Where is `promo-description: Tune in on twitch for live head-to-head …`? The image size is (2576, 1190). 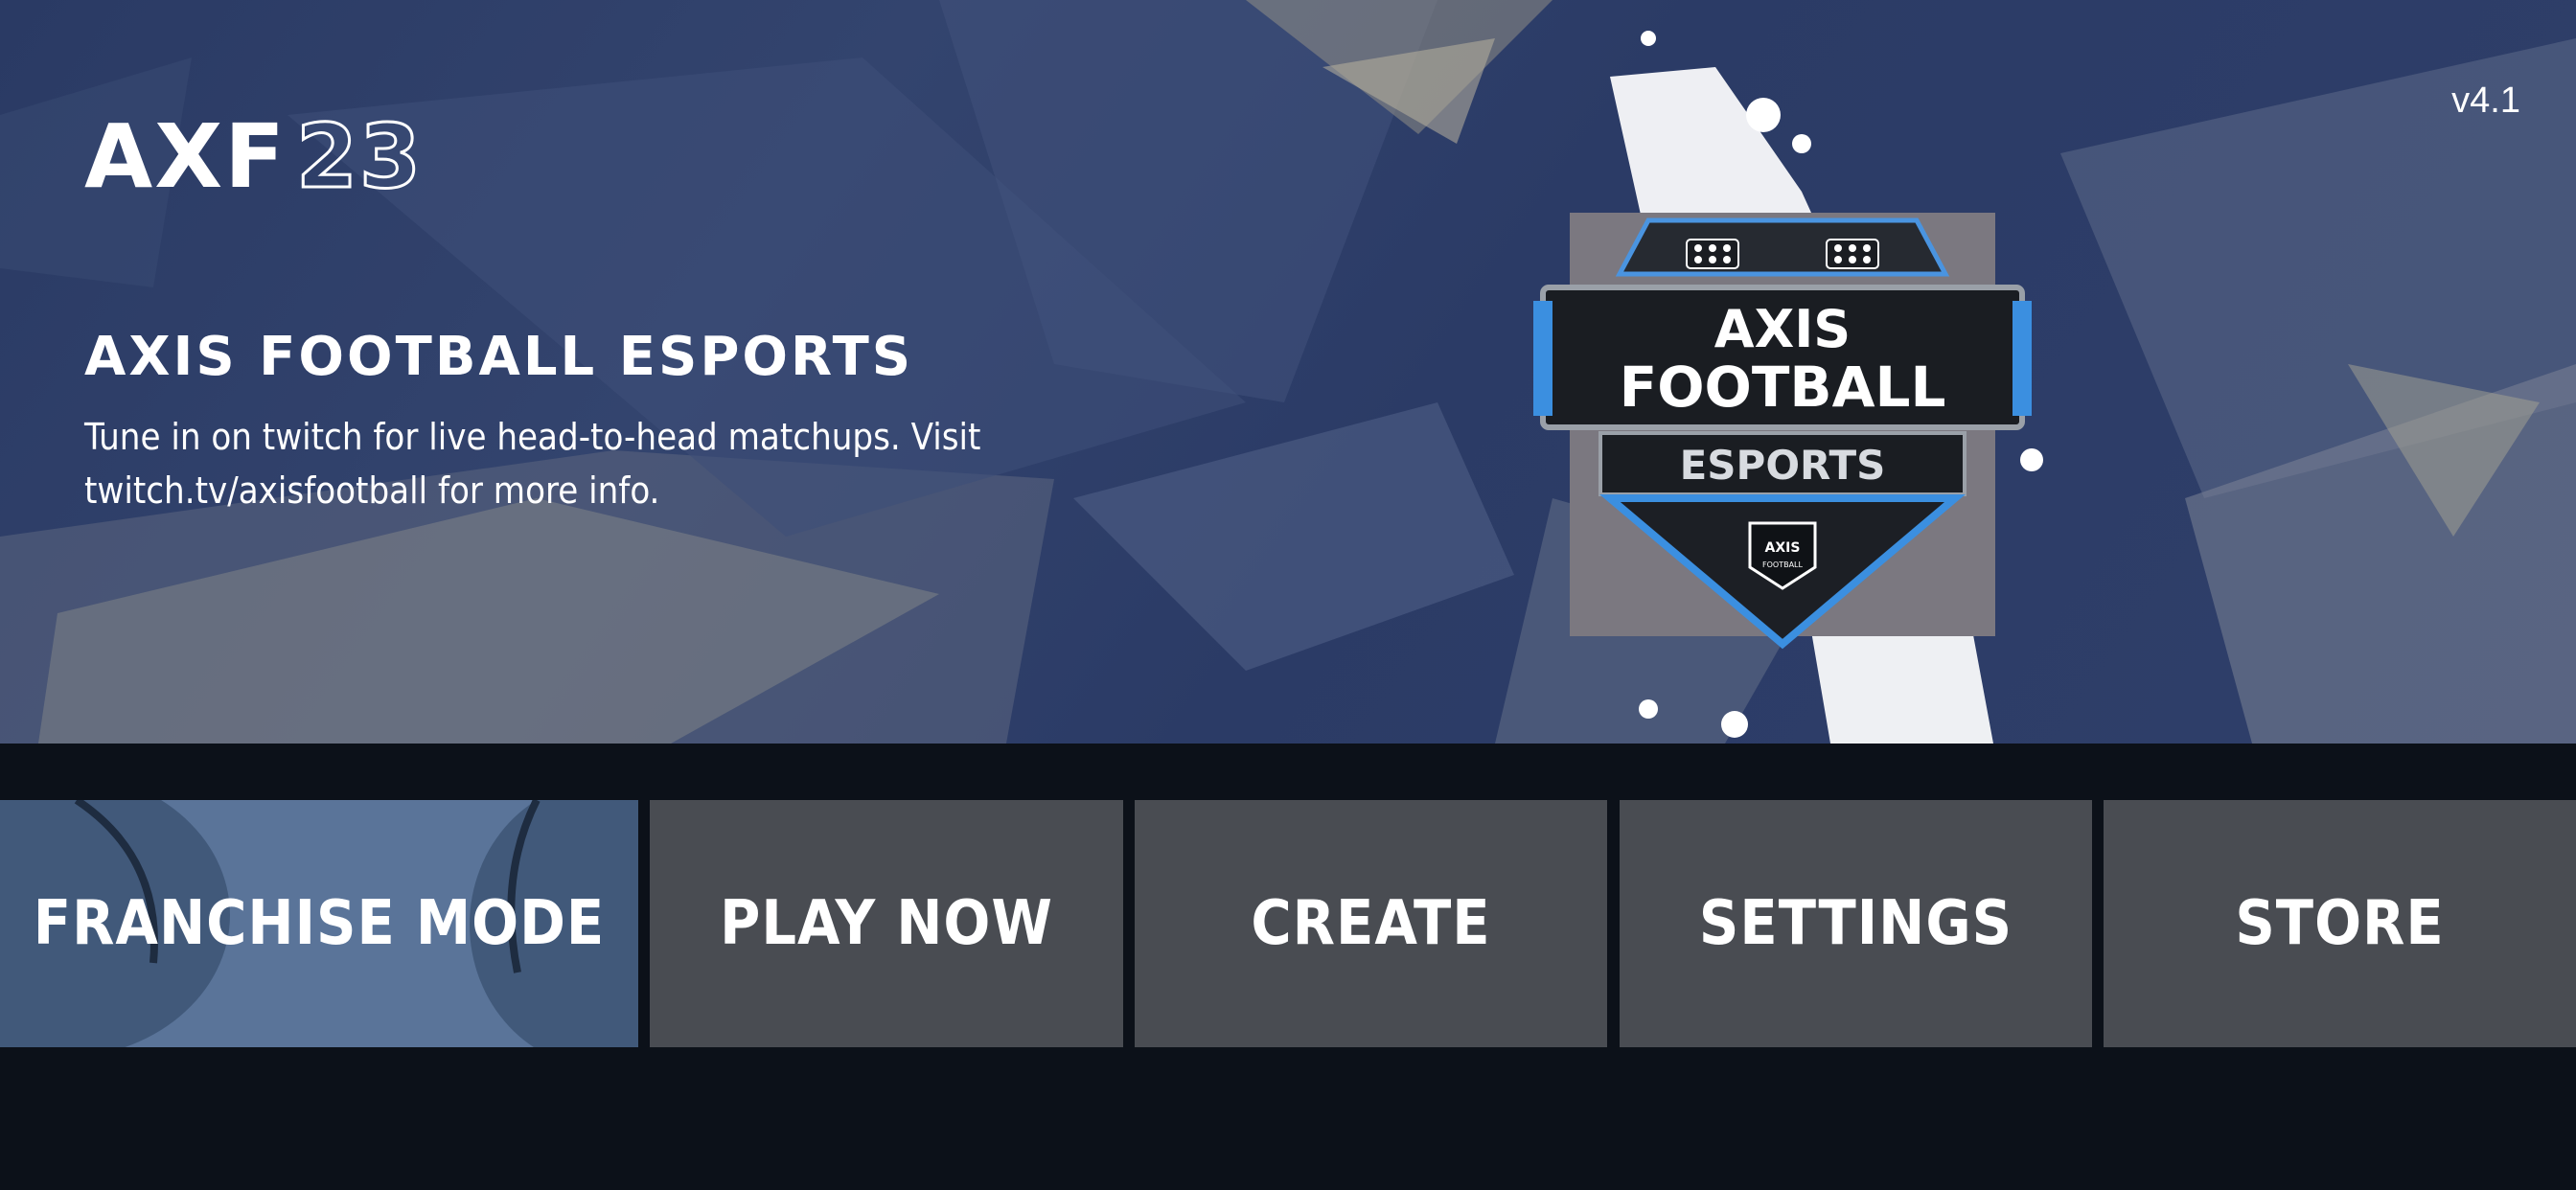 promo-description: Tune in on twitch for live head-to-head … is located at coordinates (532, 464).